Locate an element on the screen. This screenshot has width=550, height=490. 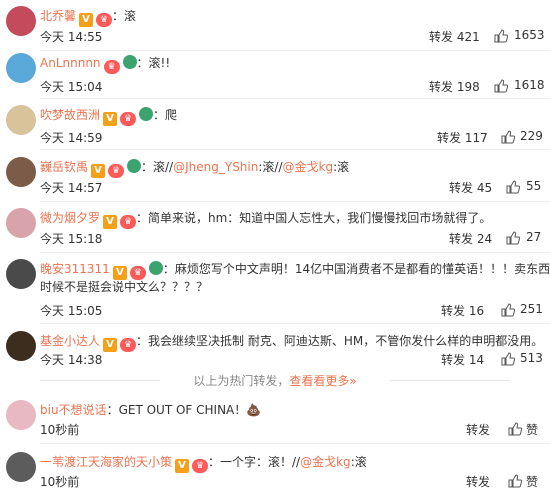
comment-text: :滚// is located at coordinates (270, 167).